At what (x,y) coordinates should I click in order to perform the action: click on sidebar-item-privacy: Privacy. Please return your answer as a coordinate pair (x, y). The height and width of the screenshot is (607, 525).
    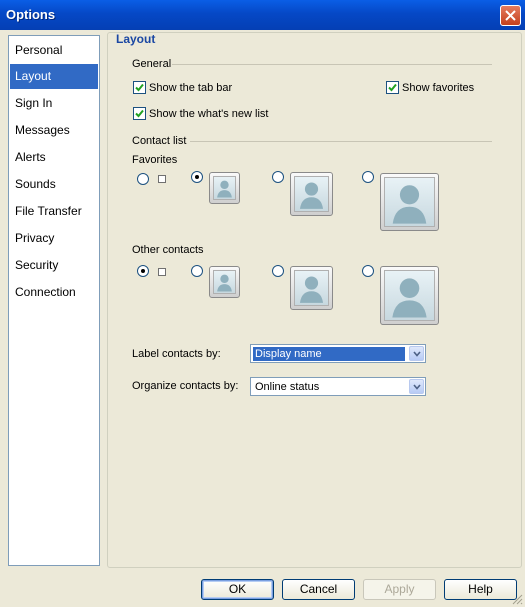
    Looking at the image, I should click on (54, 238).